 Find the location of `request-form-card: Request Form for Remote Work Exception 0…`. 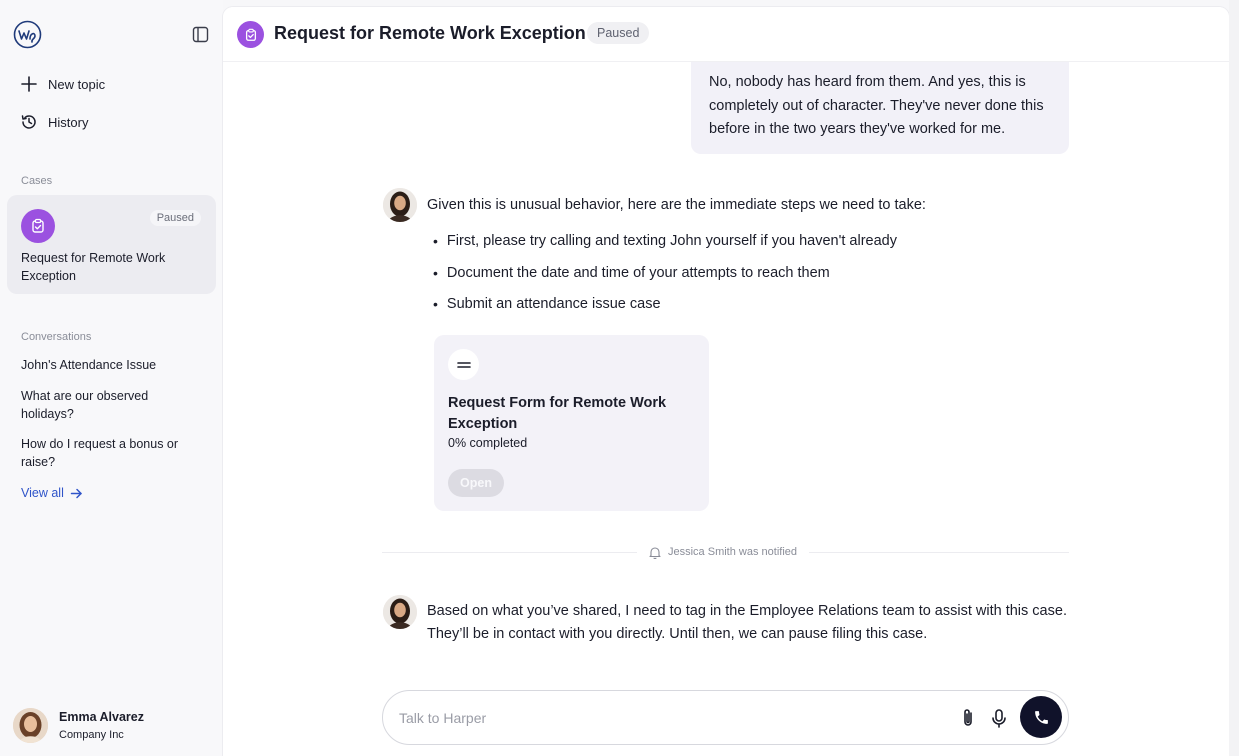

request-form-card: Request Form for Remote Work Exception 0… is located at coordinates (571, 423).